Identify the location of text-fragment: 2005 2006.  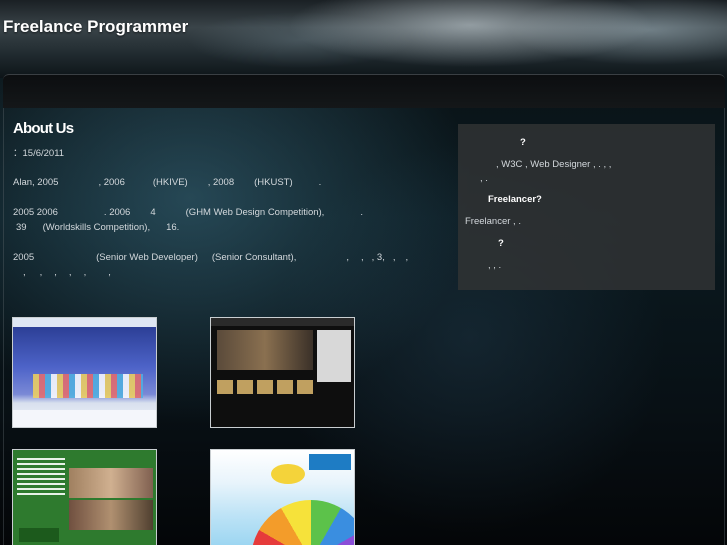
(35, 212).